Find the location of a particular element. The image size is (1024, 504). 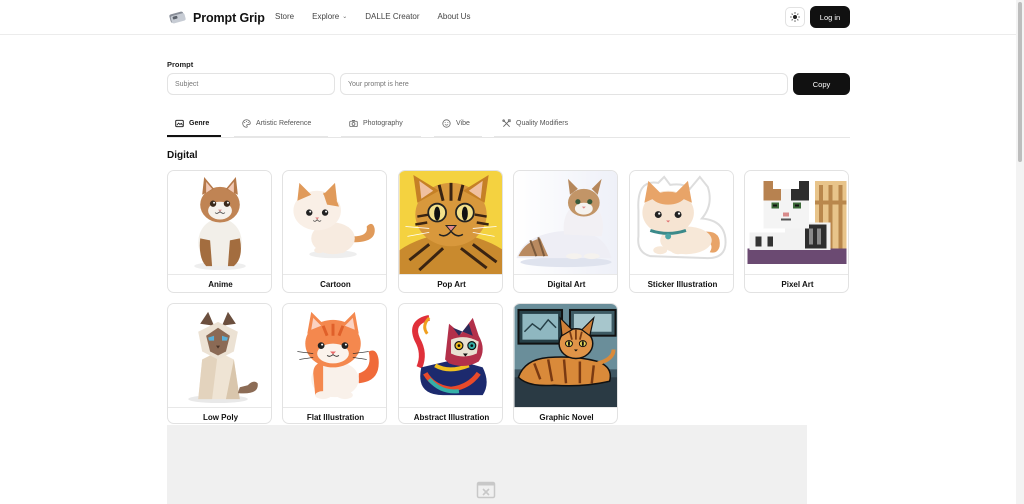

style-card-pop-art: Pop Art is located at coordinates (450, 231).